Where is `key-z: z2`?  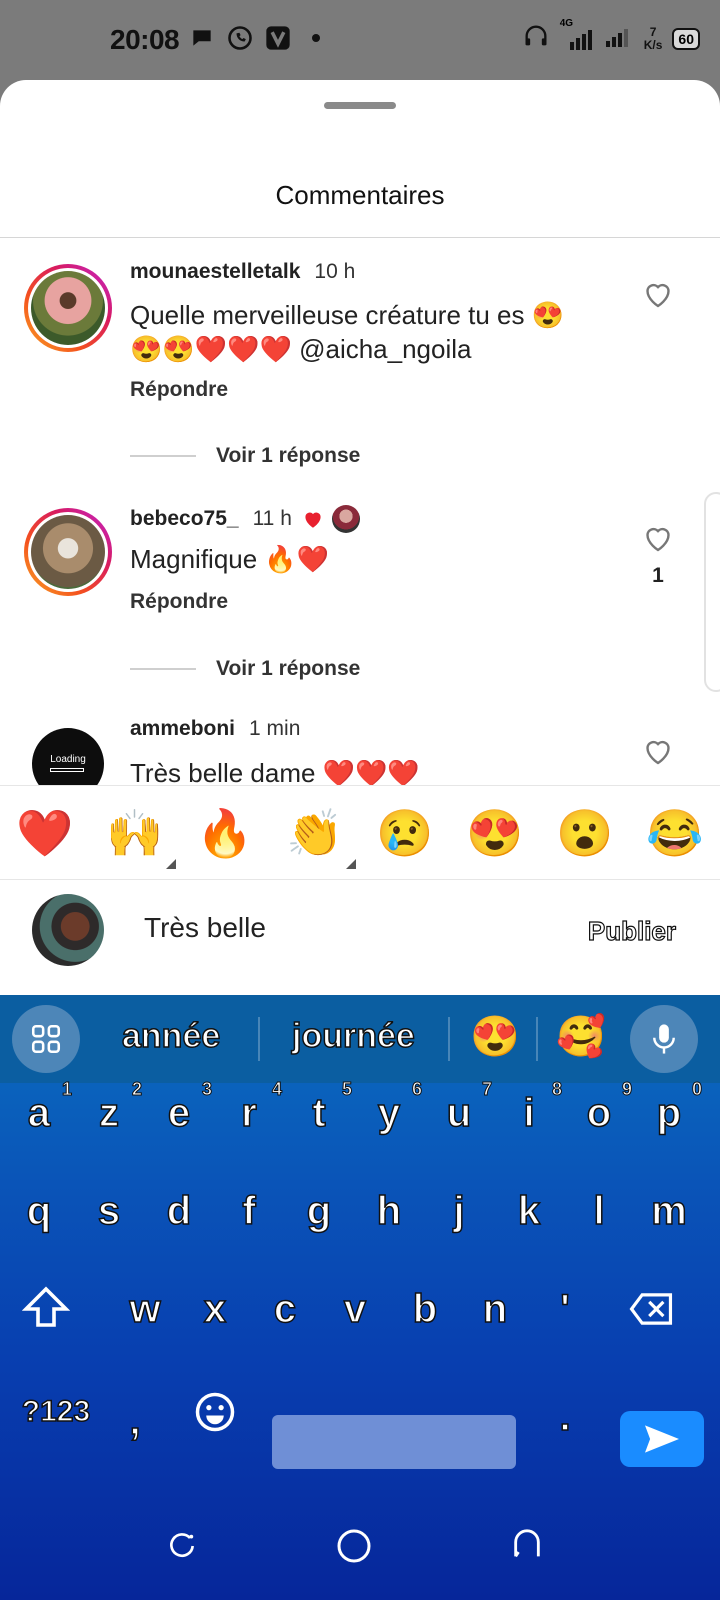 key-z: z2 is located at coordinates (109, 1107).